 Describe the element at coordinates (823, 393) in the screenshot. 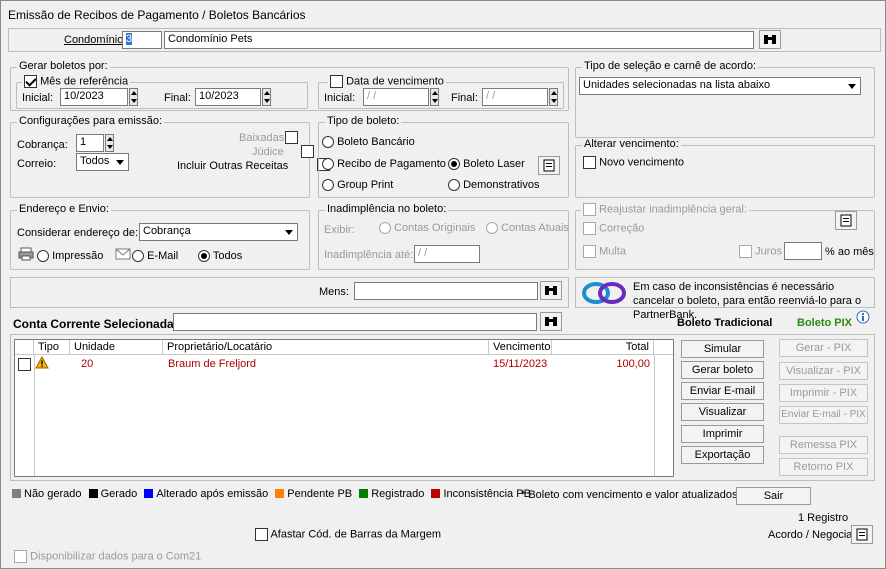

I see `imprimir-pix-button: Imprimir - PIX` at that location.